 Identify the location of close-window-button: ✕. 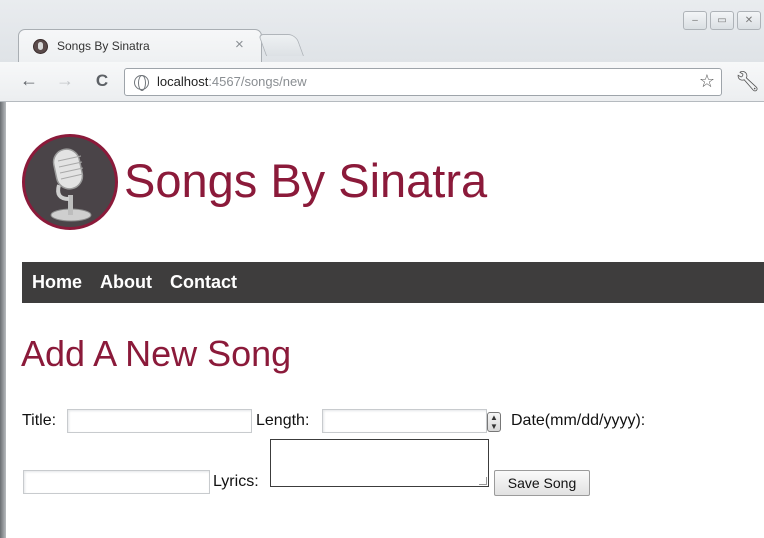
(749, 20).